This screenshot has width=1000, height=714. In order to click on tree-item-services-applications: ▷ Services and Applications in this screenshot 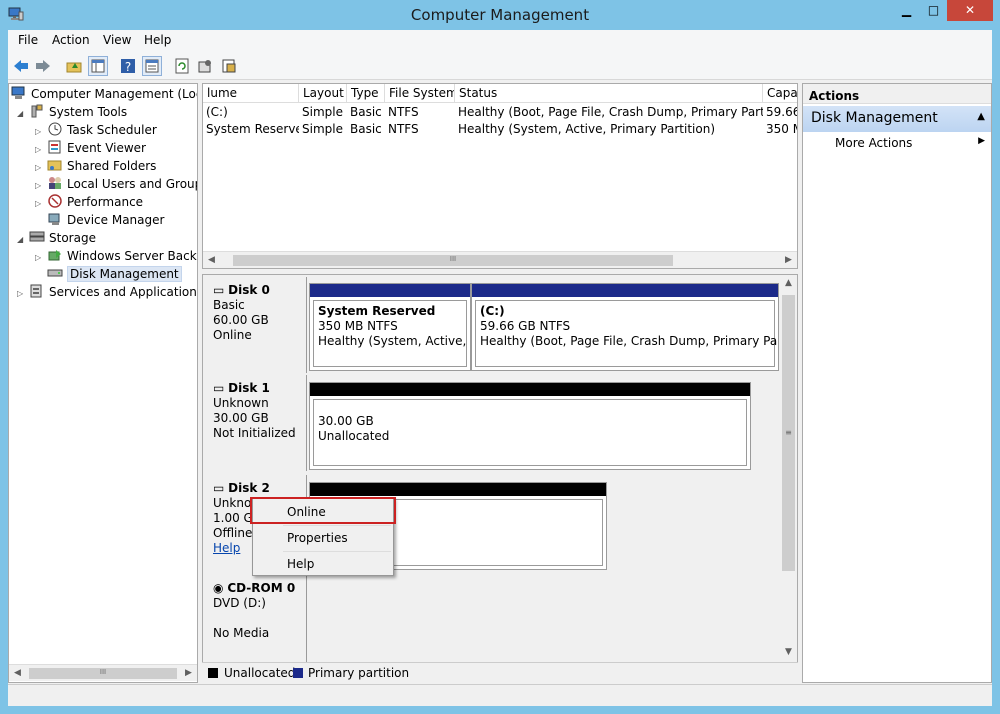, I will do `click(107, 293)`.